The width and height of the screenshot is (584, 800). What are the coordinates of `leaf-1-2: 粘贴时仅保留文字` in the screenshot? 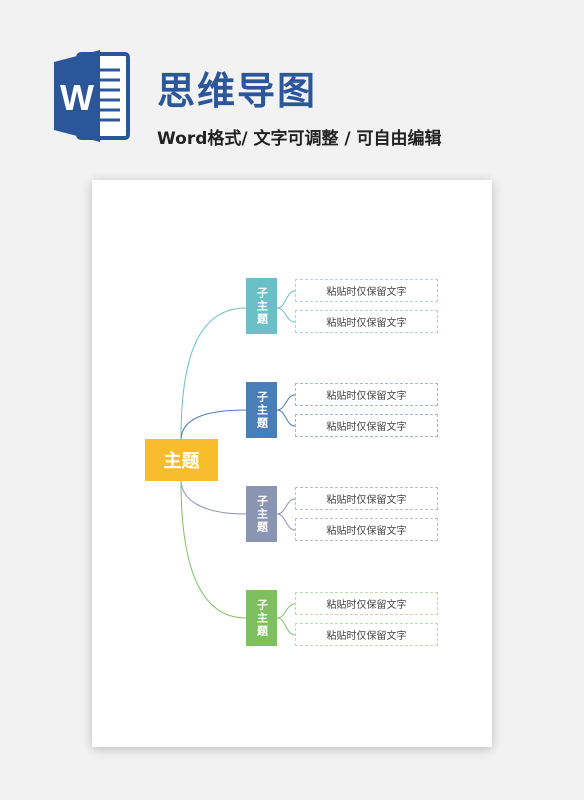 It's located at (366, 321).